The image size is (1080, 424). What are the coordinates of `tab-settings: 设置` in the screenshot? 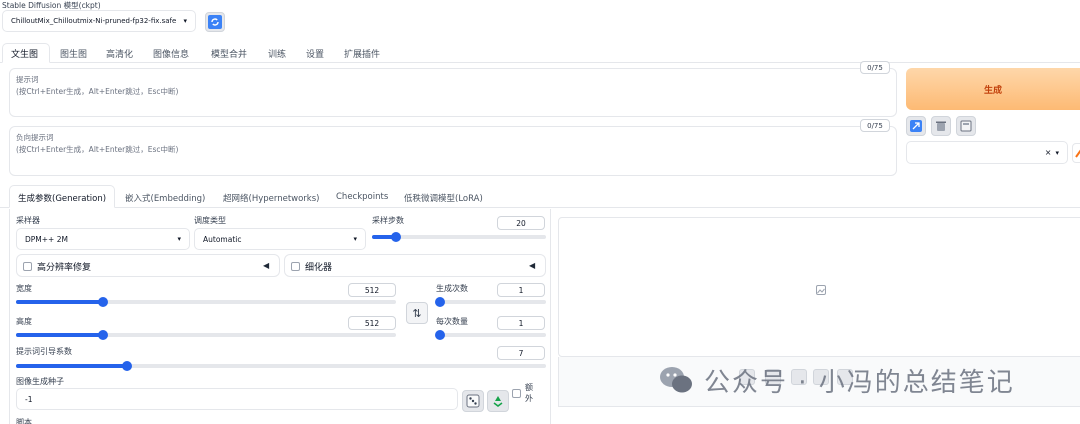 It's located at (315, 53).